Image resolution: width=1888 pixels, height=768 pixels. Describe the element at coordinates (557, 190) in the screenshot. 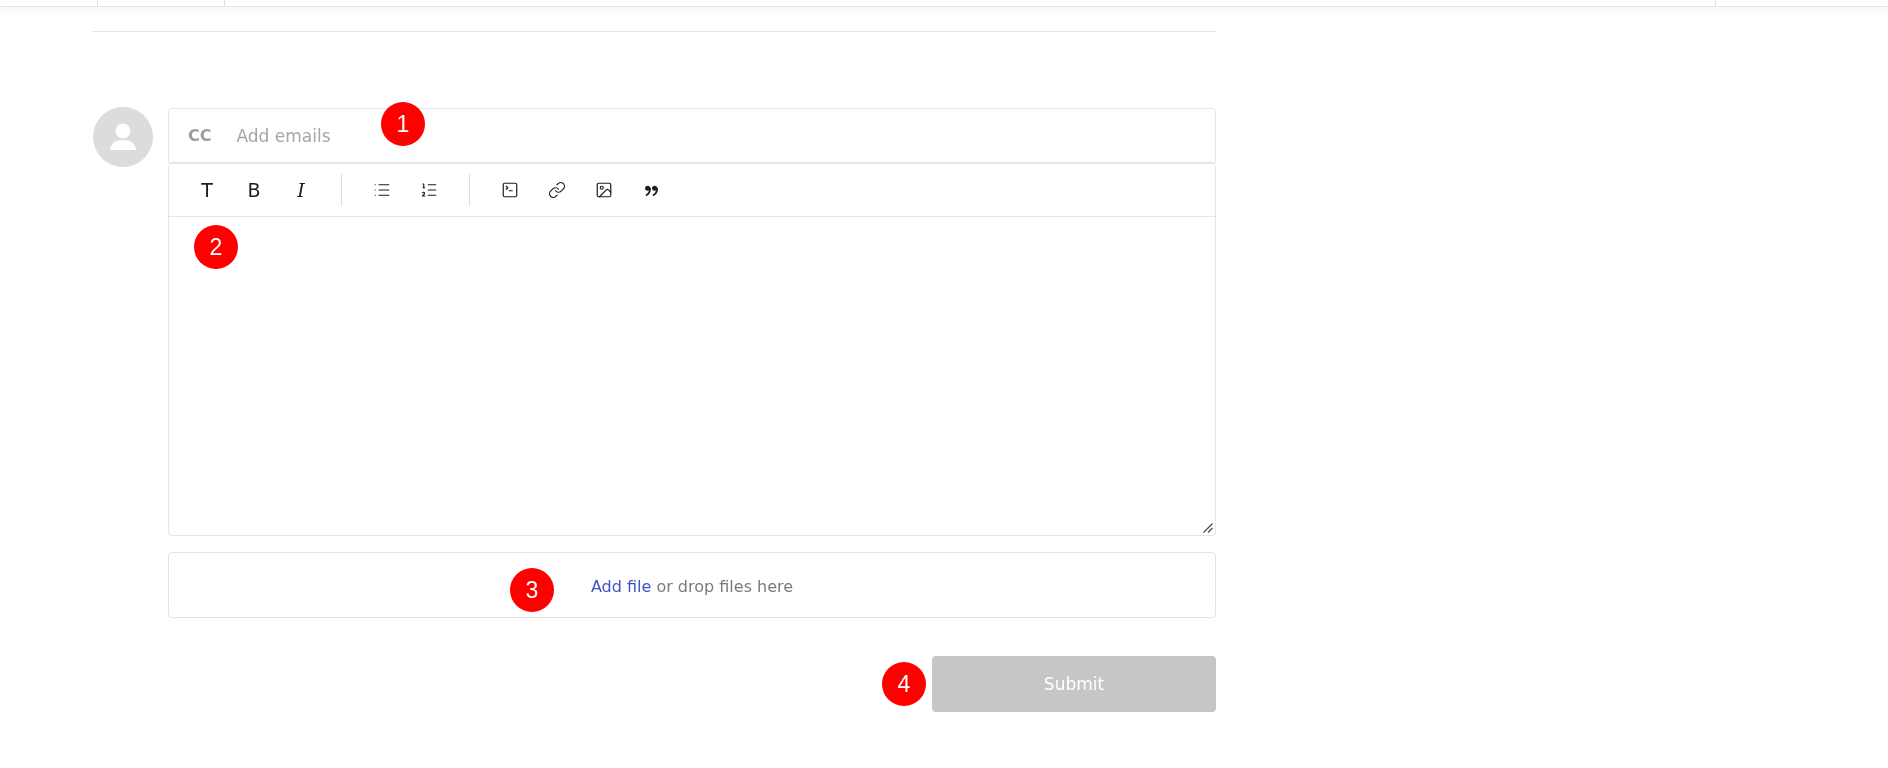

I see `link-icon` at that location.